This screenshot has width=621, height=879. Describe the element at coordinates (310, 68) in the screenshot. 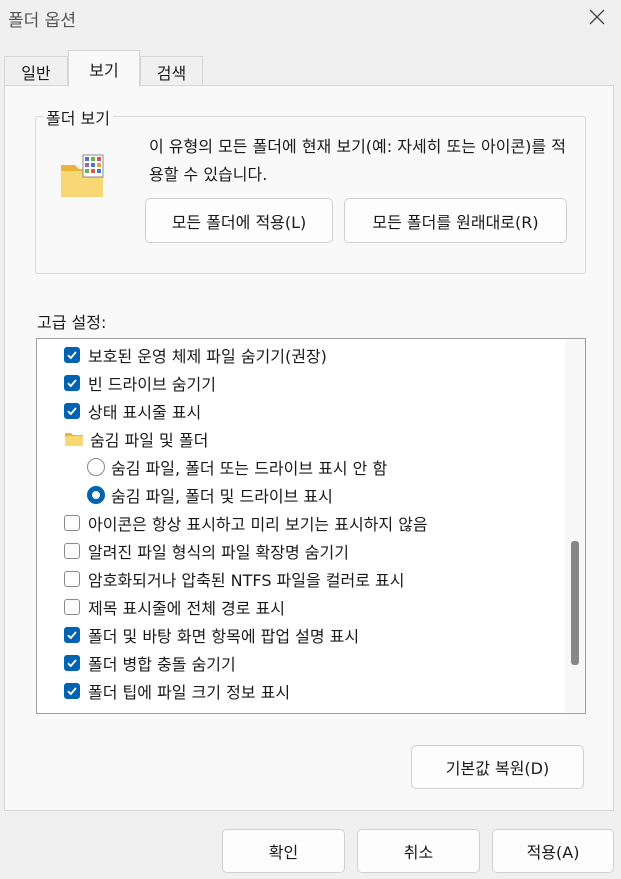

I see `tab-strip: 일반 보기 검색` at that location.